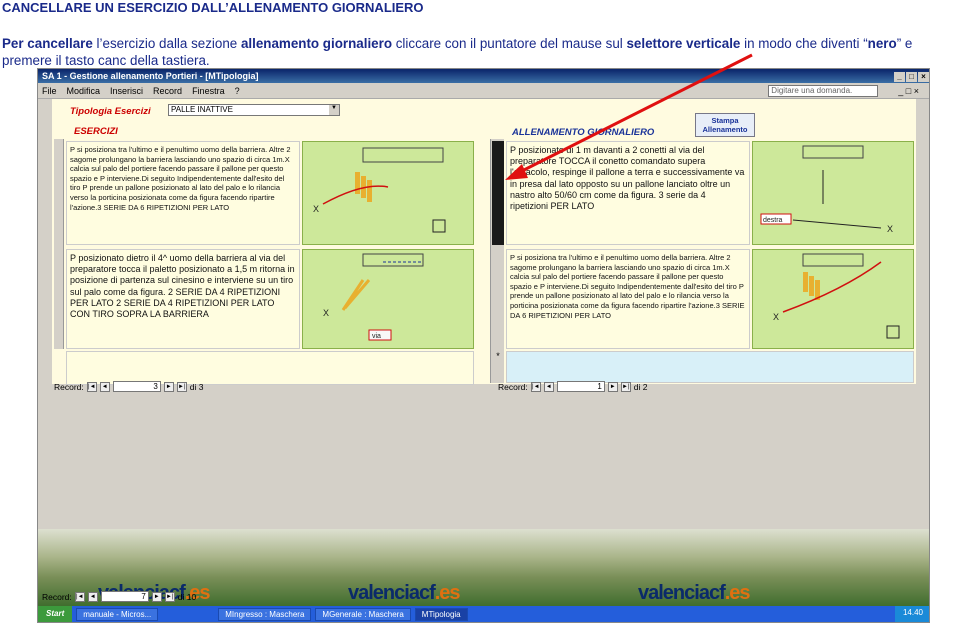 The image size is (959, 623). Describe the element at coordinates (629, 116) in the screenshot. I see `annotation-arrow` at that location.